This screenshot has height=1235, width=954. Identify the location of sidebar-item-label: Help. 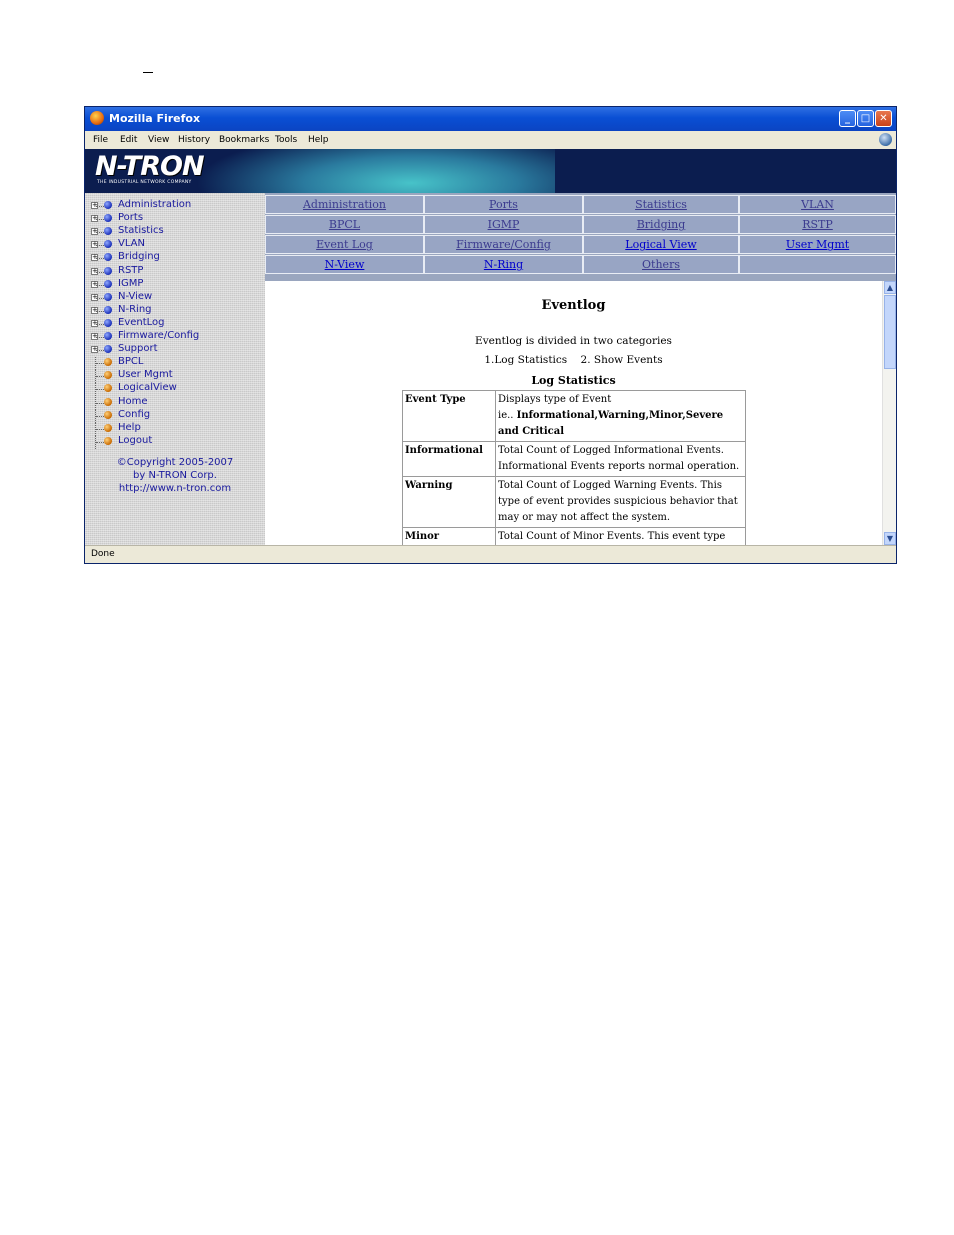
(129, 427).